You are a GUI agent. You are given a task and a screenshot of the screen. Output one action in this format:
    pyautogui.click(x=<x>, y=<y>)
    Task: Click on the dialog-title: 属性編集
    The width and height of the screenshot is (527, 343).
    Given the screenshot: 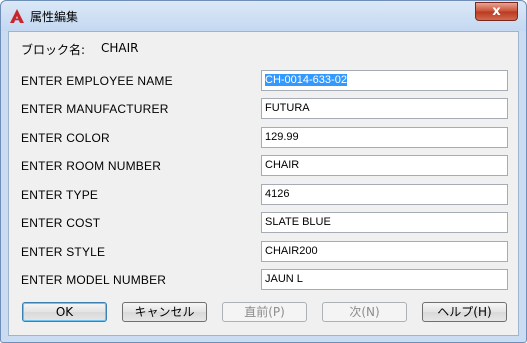 What is the action you would take?
    pyautogui.click(x=54, y=17)
    